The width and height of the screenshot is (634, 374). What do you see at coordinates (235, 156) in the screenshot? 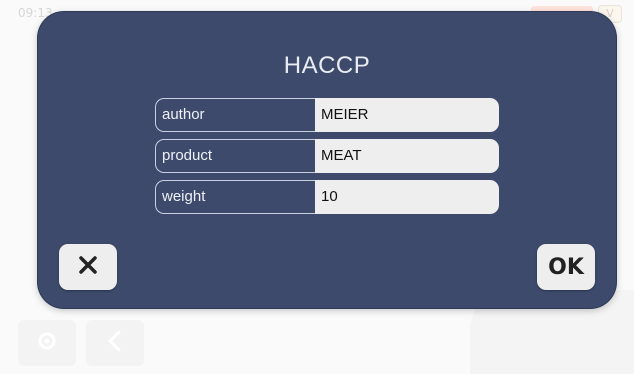
I see `product-label: product` at bounding box center [235, 156].